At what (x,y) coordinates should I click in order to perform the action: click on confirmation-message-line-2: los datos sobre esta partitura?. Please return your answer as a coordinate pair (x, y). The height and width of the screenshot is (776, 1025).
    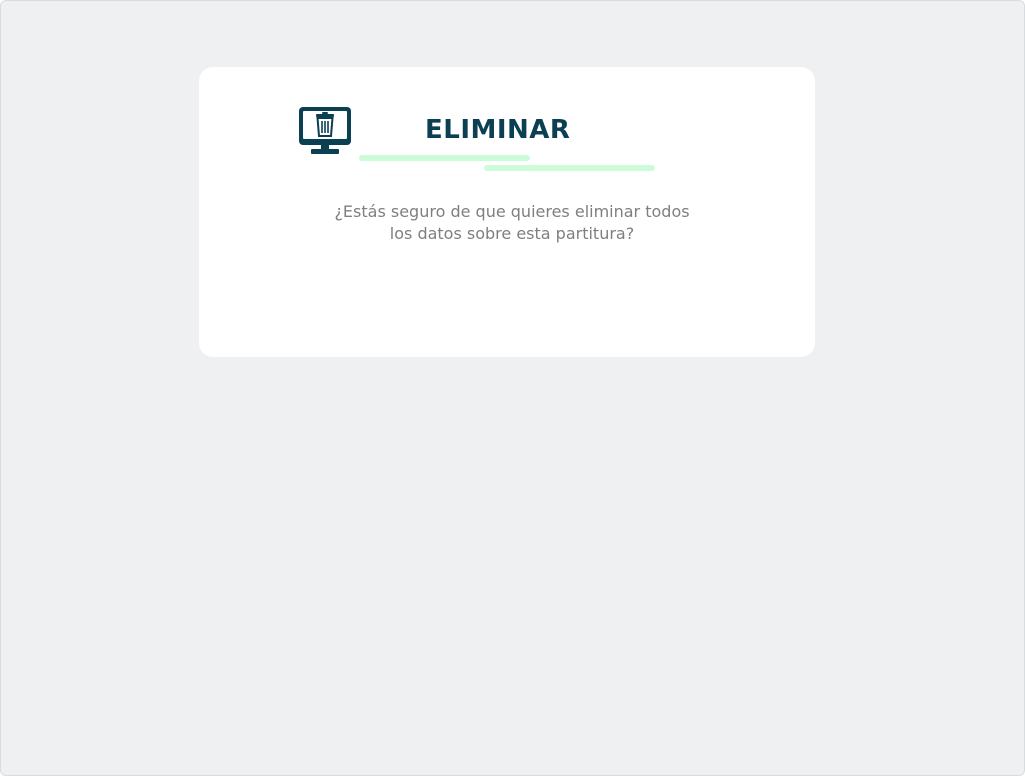
    Looking at the image, I should click on (512, 233).